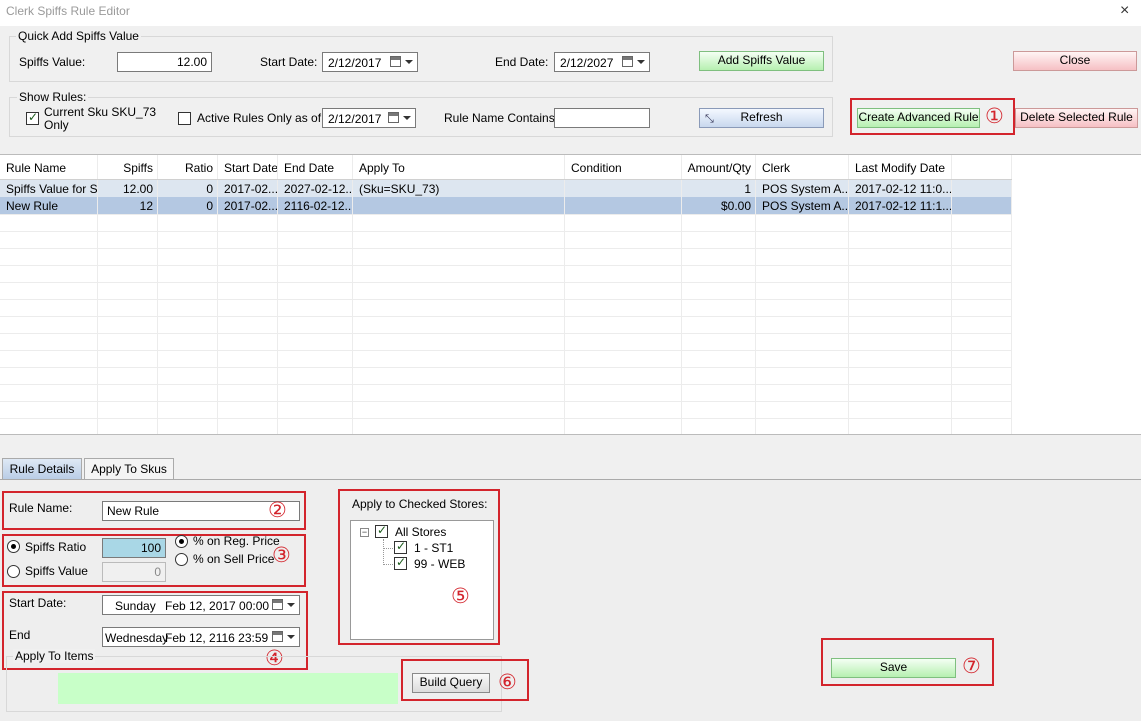  I want to click on all-stores-checkbox, so click(381, 530).